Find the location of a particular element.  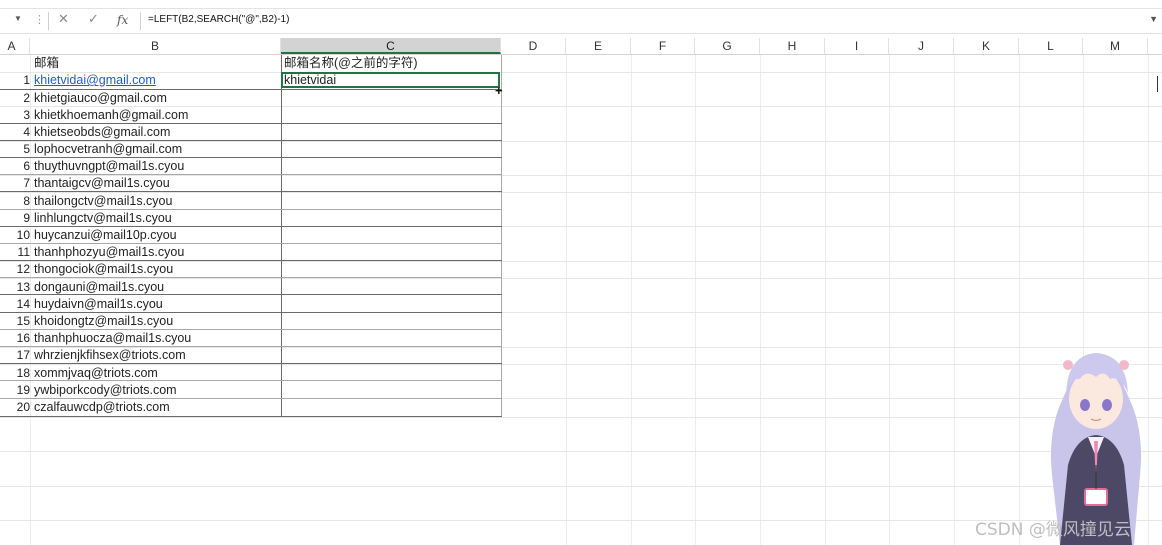

row-number: 11 is located at coordinates (15, 252).